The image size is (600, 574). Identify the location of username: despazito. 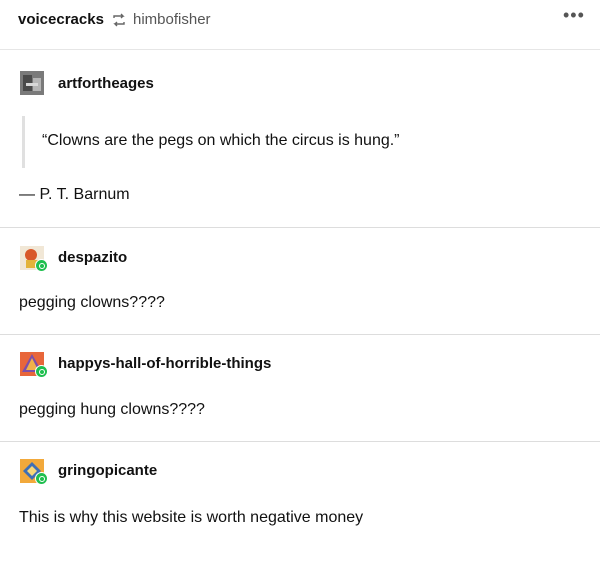
(92, 257).